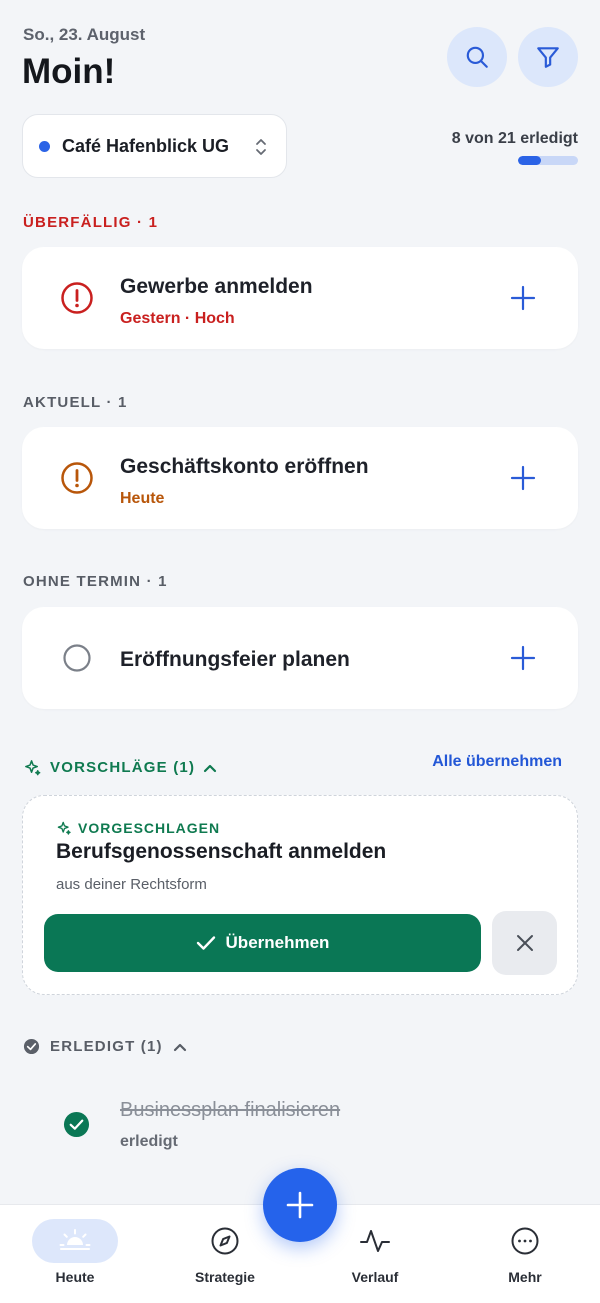  I want to click on done-label: ERLEDIGT (1), so click(106, 1046).